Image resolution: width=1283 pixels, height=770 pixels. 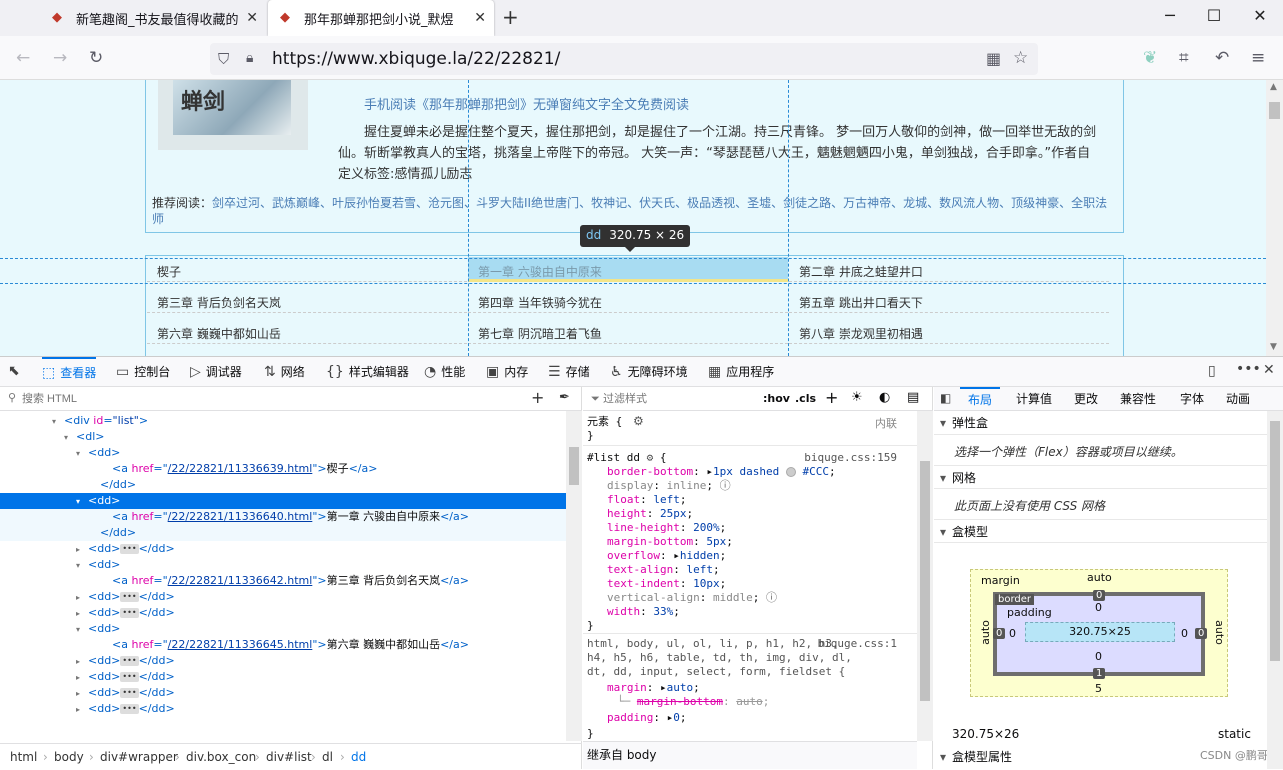 What do you see at coordinates (646, 718) in the screenshot?
I see `css-declaration: padding: ▸0;` at bounding box center [646, 718].